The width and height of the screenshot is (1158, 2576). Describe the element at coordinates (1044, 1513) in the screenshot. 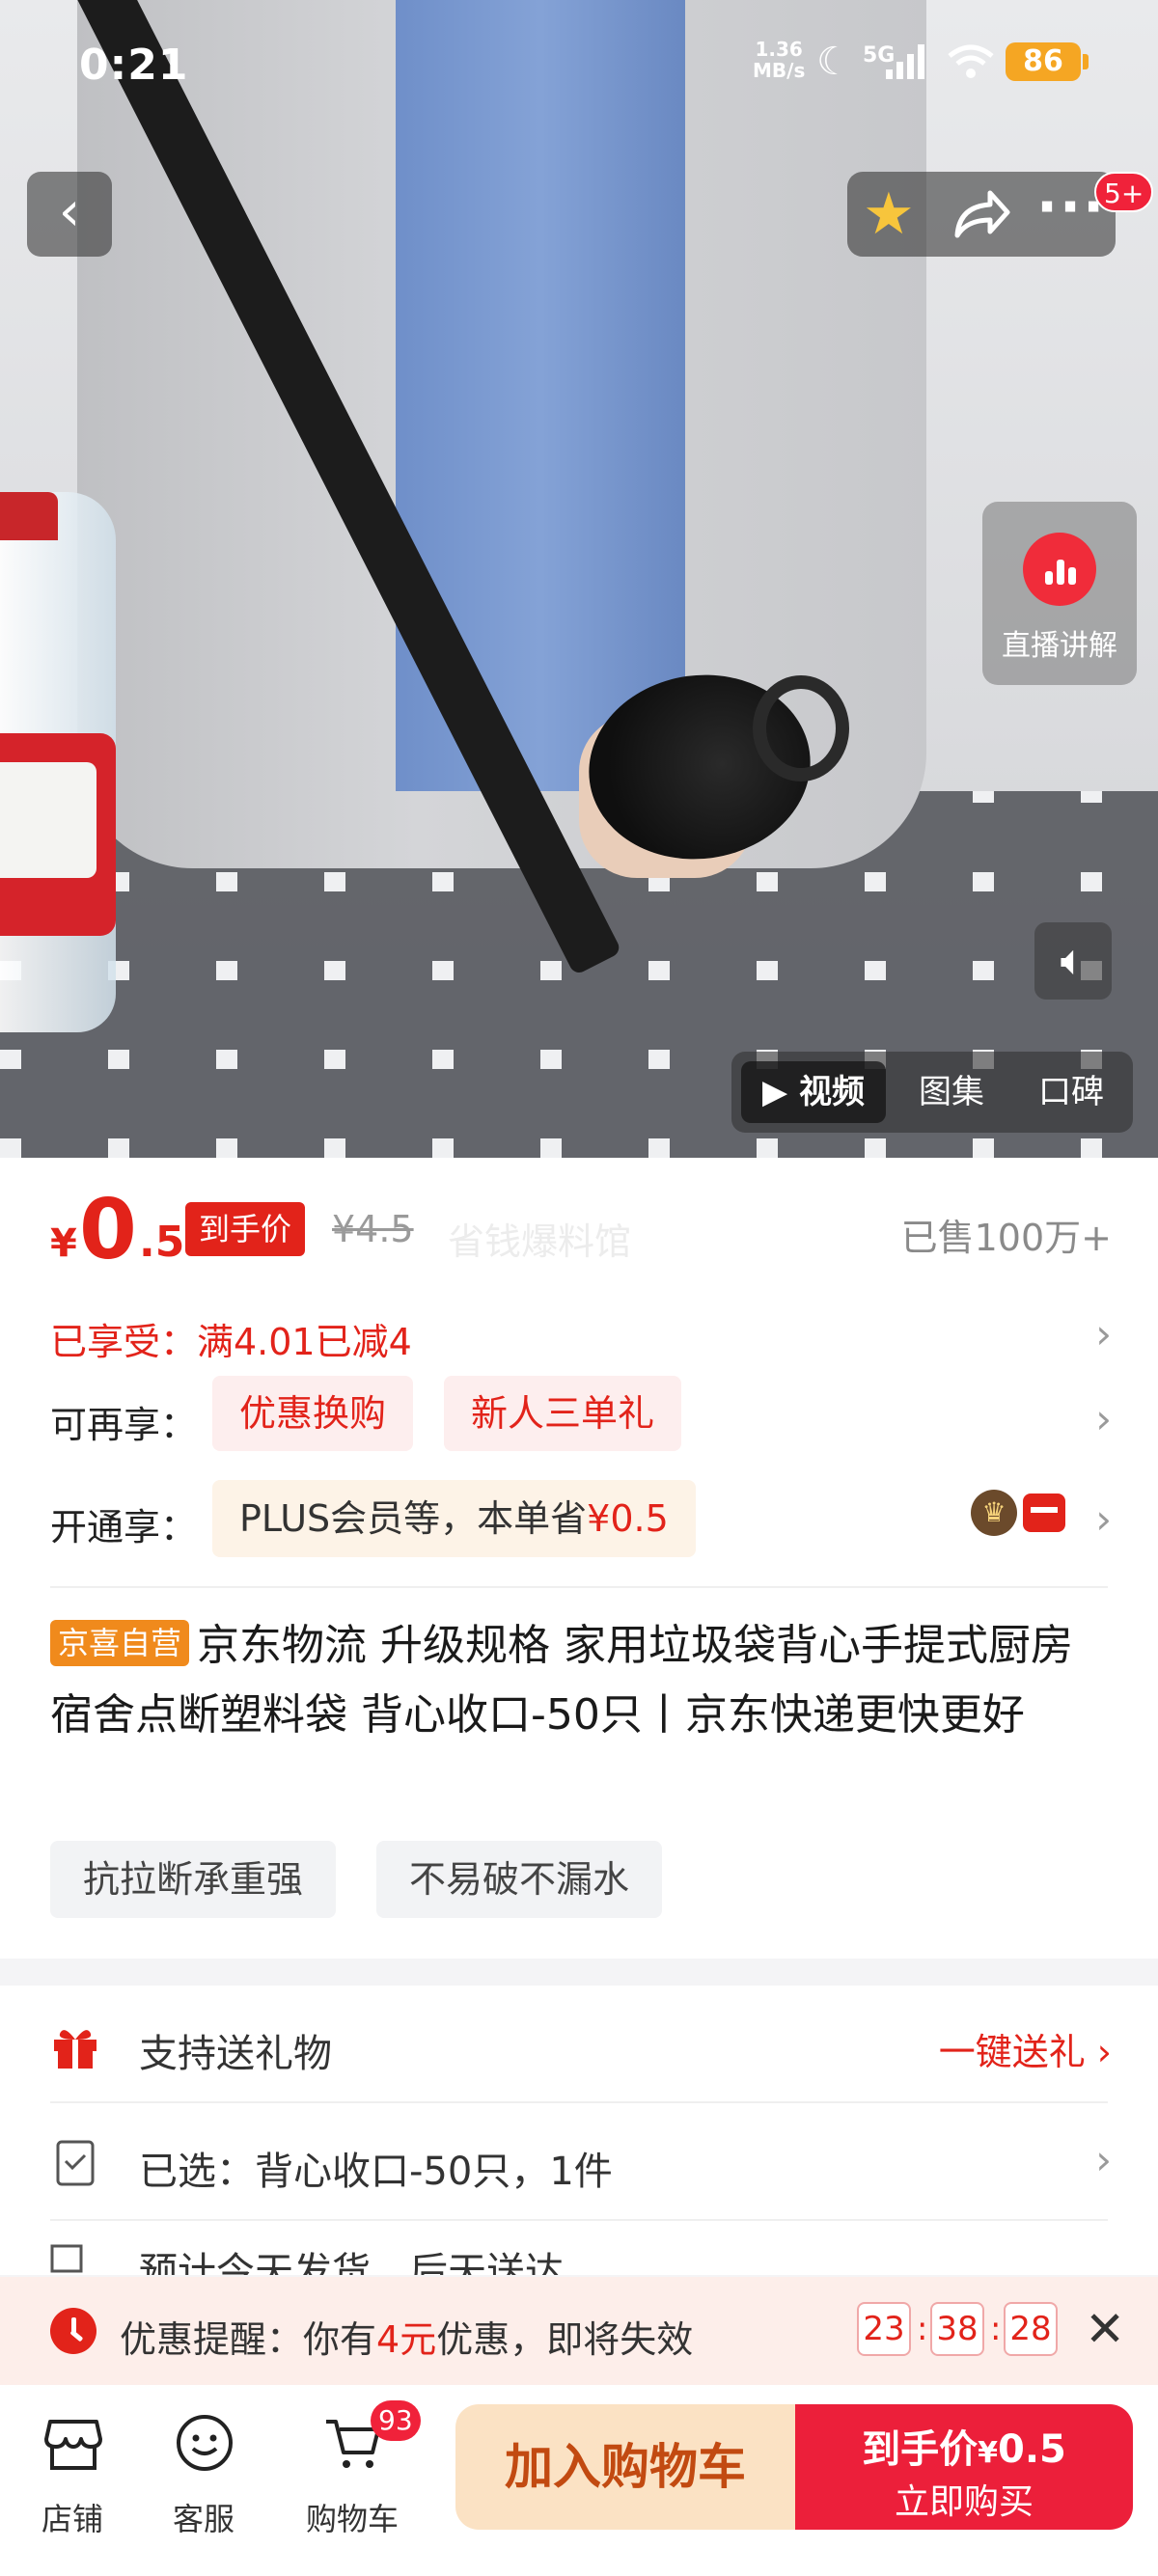

I see `card-icon` at that location.